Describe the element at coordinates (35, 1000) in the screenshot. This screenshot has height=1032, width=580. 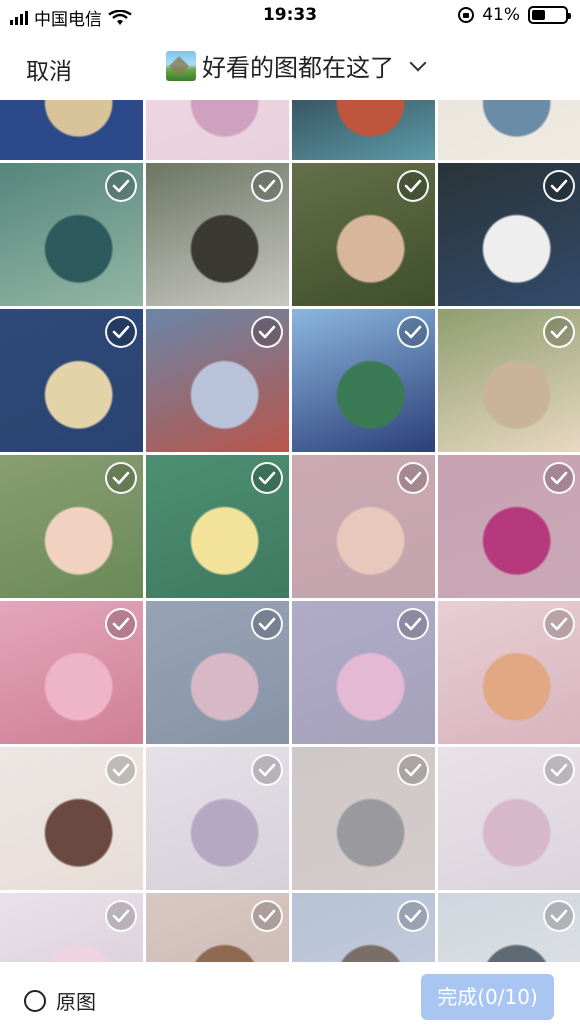
I see `radio-icon` at that location.